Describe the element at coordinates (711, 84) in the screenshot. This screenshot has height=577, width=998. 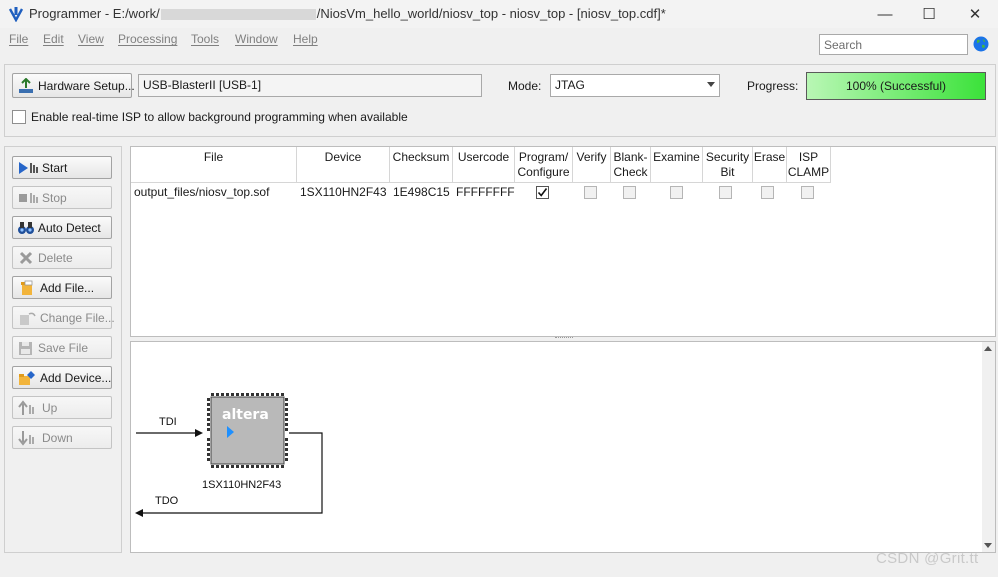
I see `chevron-down-icon` at that location.